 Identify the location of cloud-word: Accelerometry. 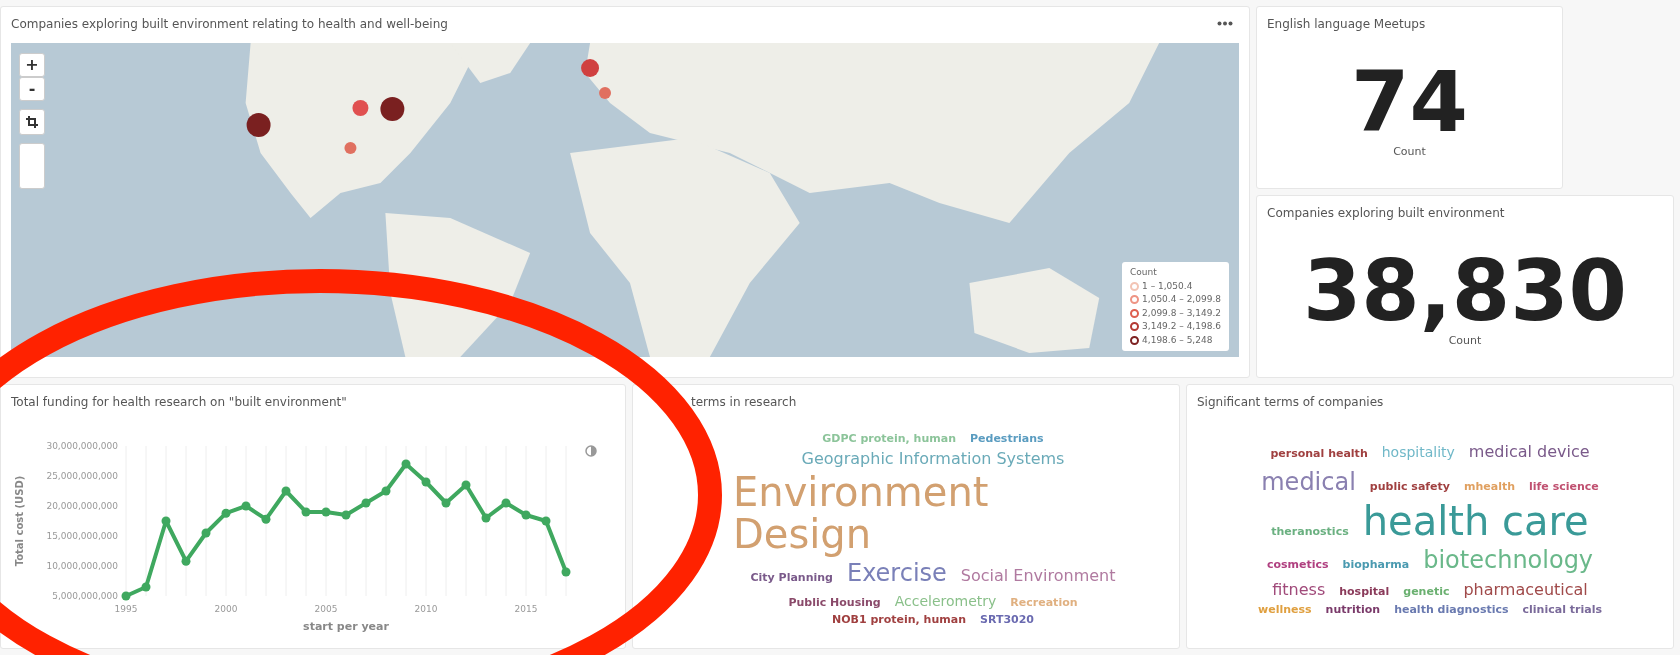
(945, 601).